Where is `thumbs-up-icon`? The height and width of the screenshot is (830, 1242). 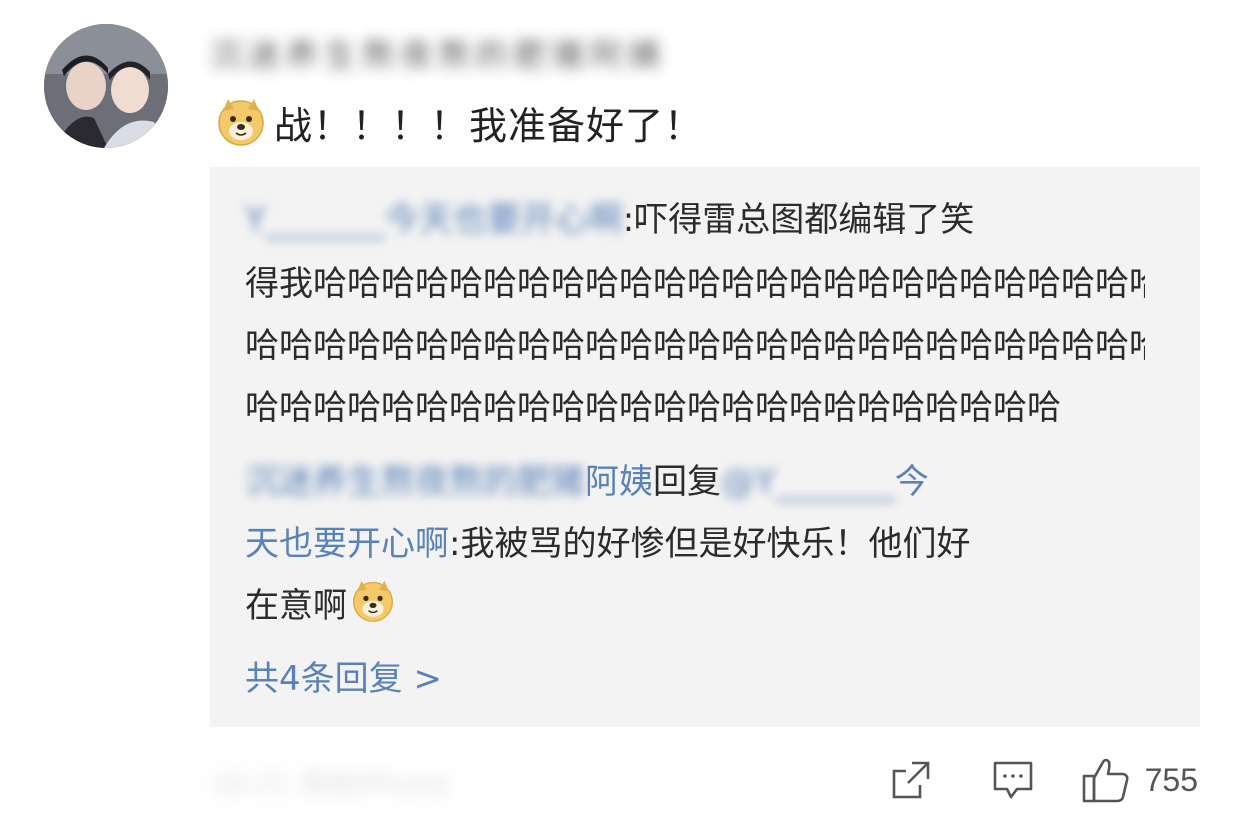 thumbs-up-icon is located at coordinates (1106, 780).